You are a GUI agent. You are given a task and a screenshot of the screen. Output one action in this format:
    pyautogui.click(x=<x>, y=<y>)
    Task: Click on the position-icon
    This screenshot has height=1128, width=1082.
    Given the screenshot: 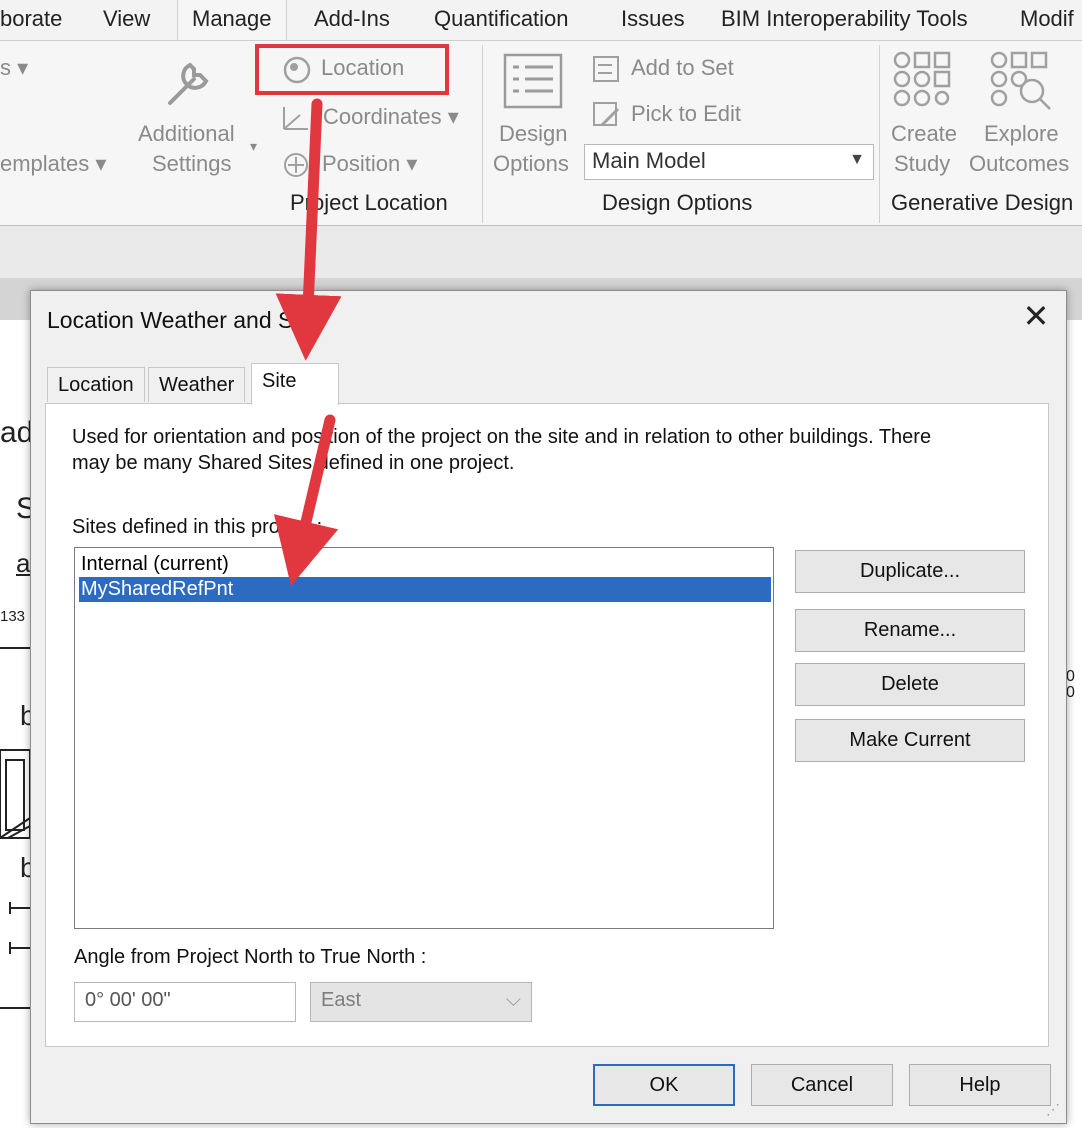 What is the action you would take?
    pyautogui.click(x=296, y=167)
    